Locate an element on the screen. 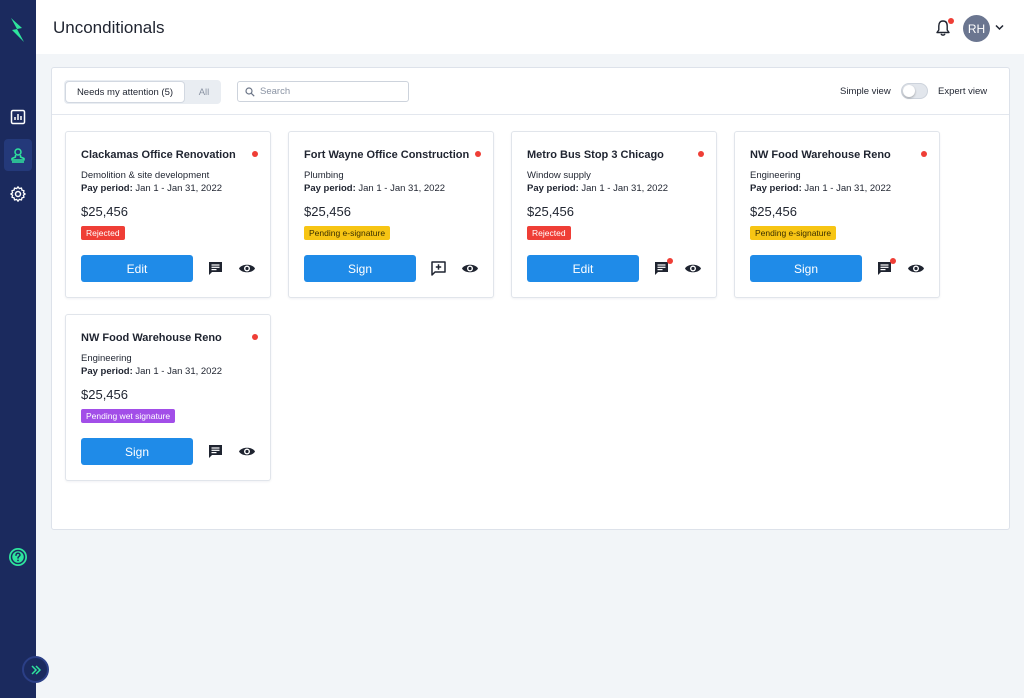 This screenshot has width=1024, height=698. logo-icon is located at coordinates (18, 30).